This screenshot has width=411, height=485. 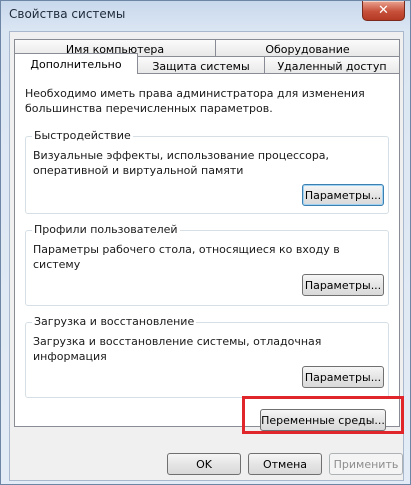 I want to click on ok-button: OK, so click(x=204, y=464).